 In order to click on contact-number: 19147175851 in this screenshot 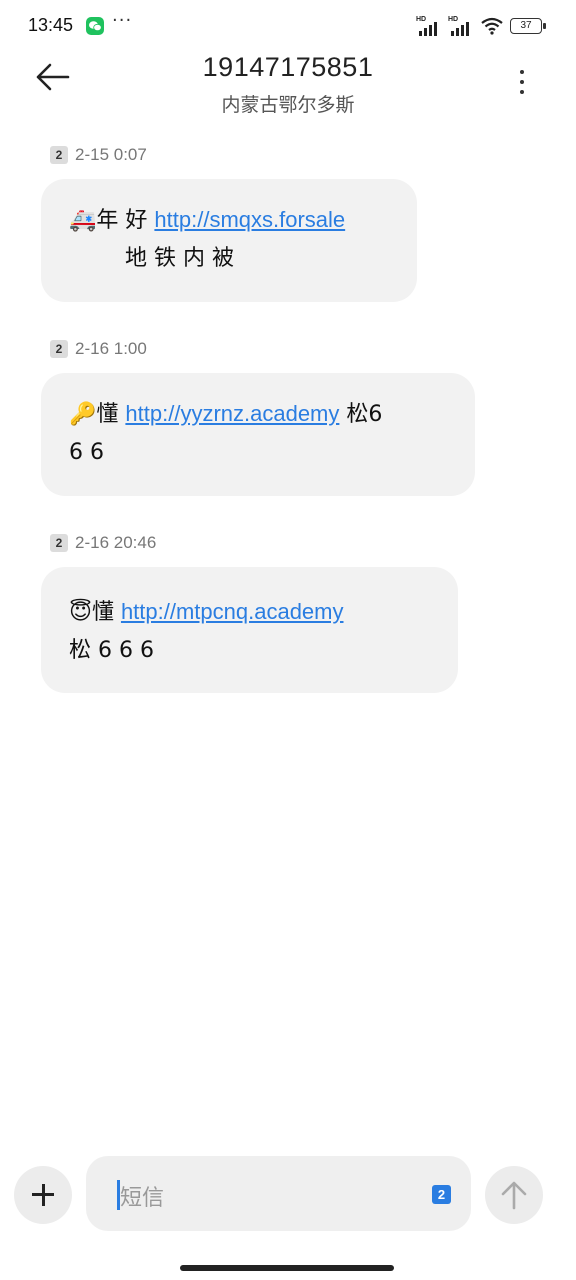, I will do `click(288, 67)`.